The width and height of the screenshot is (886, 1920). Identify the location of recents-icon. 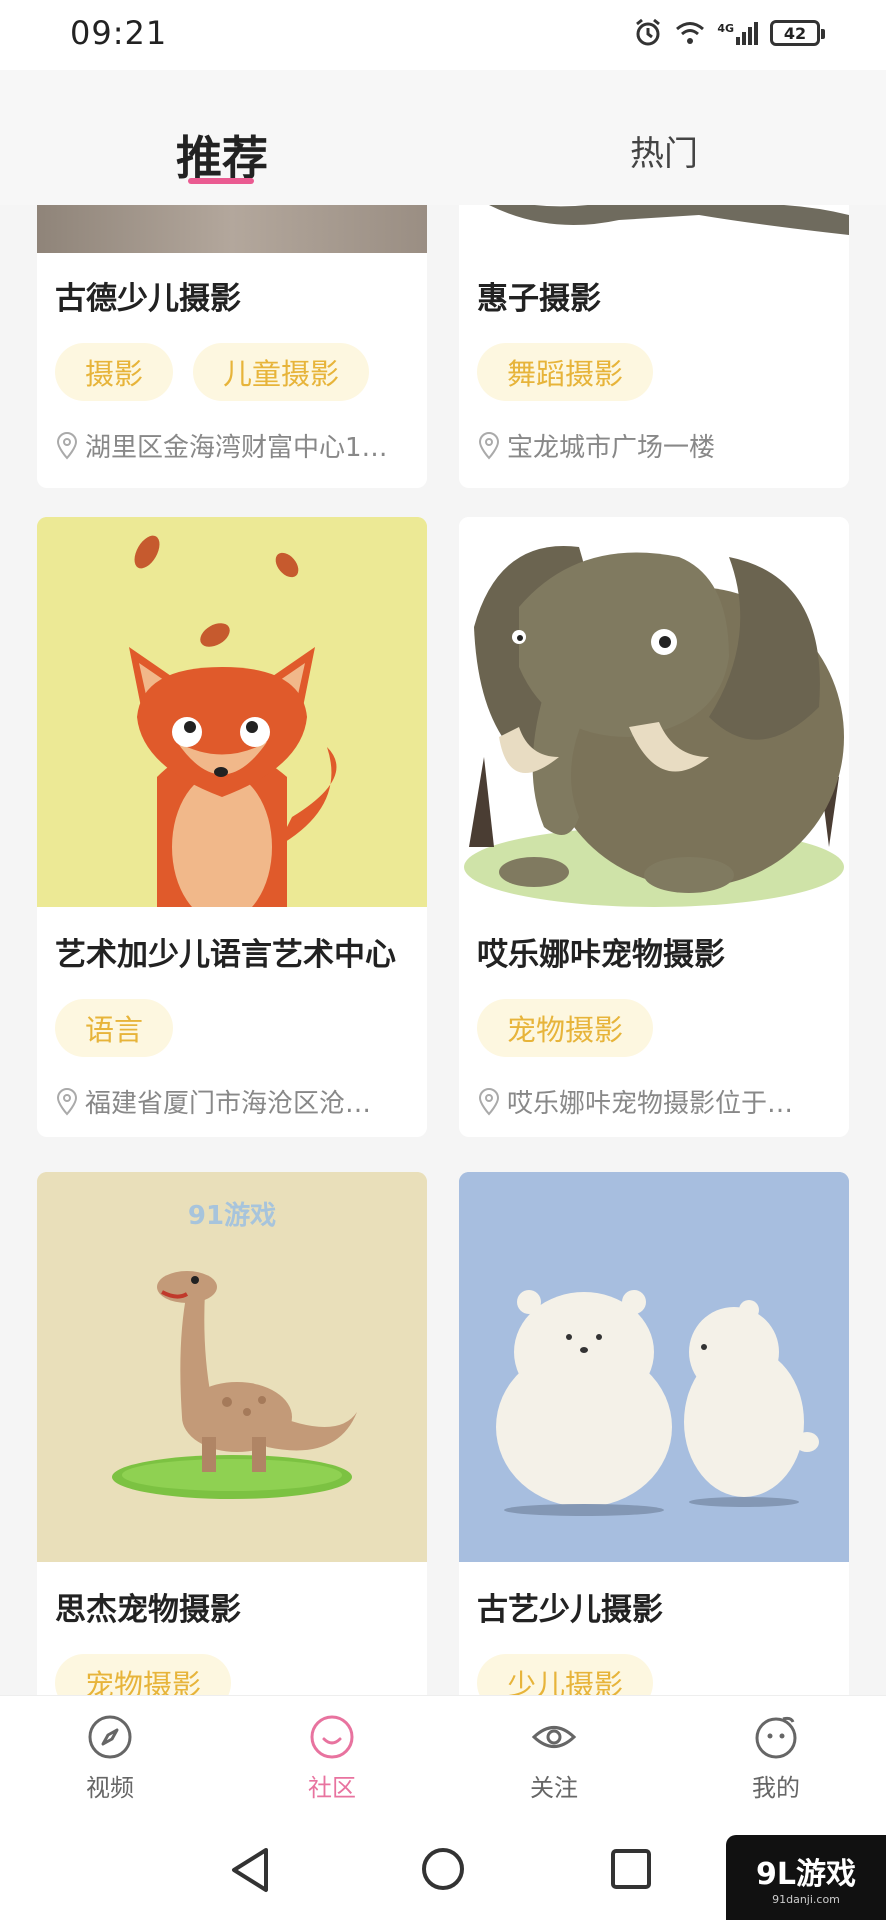
(631, 1869).